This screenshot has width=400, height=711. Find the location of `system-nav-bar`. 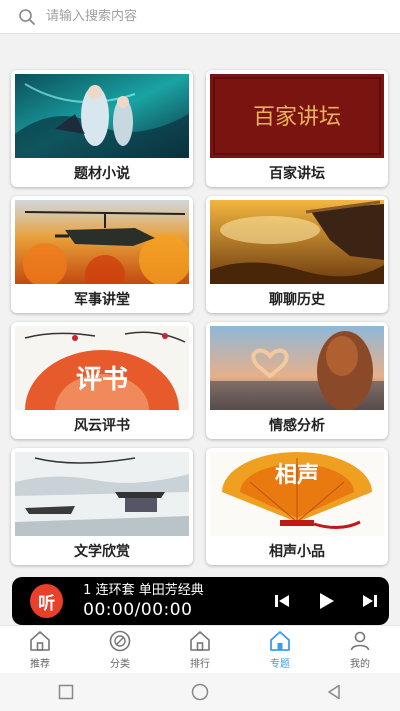

system-nav-bar is located at coordinates (200, 692).